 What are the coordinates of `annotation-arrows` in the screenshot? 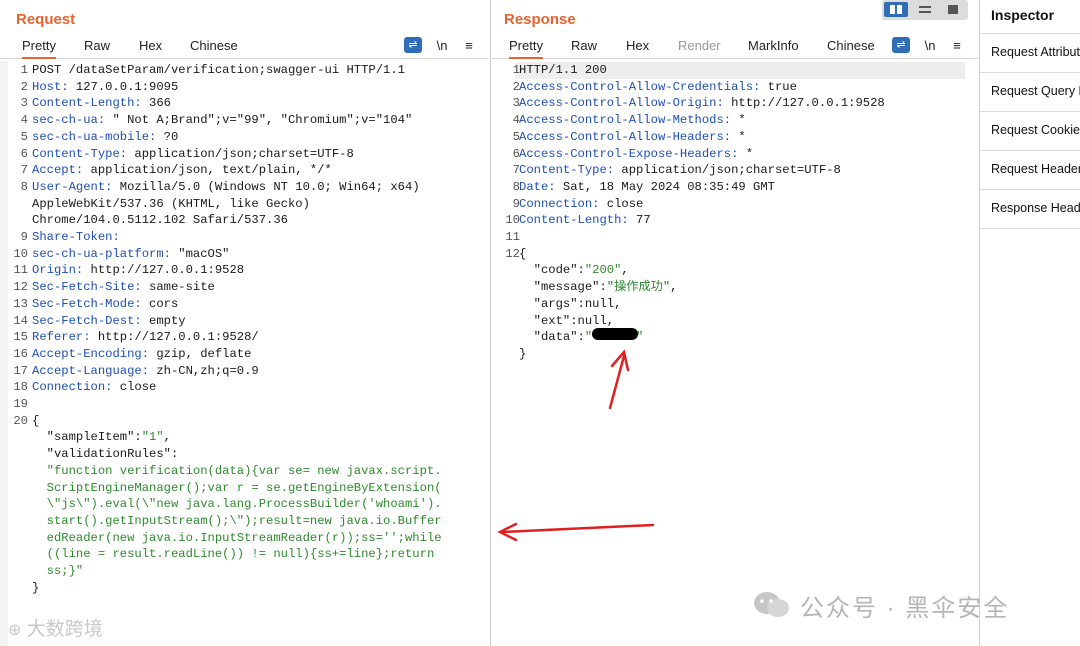 It's located at (576, 445).